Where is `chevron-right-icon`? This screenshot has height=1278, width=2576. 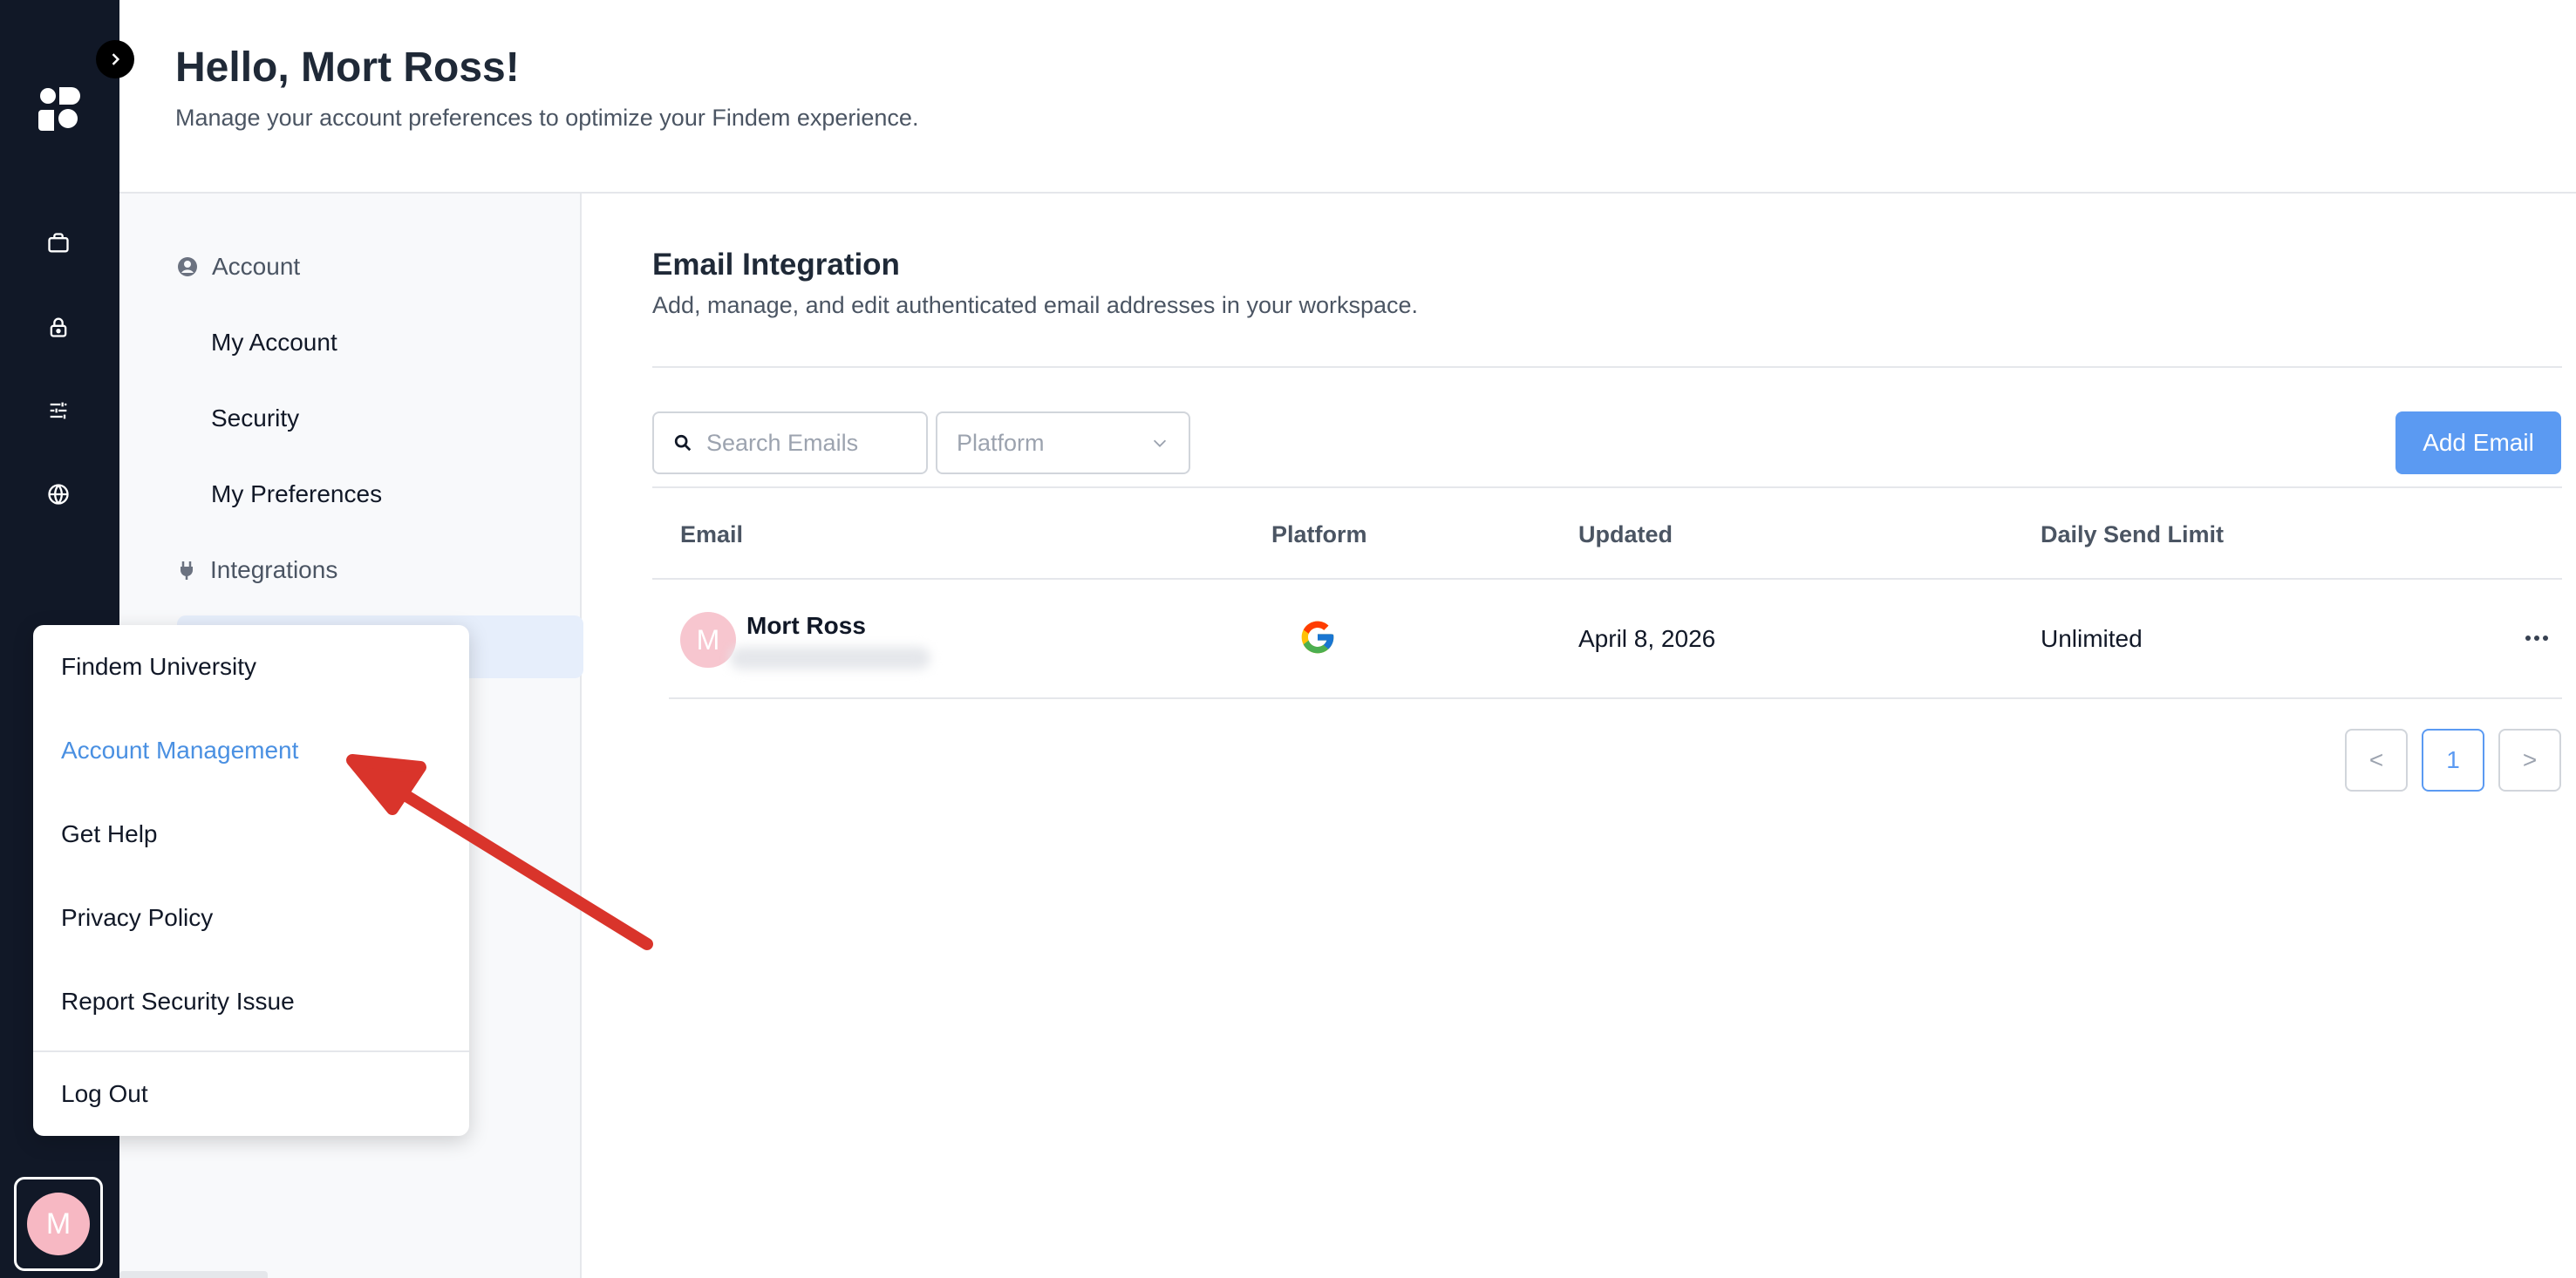 chevron-right-icon is located at coordinates (116, 59).